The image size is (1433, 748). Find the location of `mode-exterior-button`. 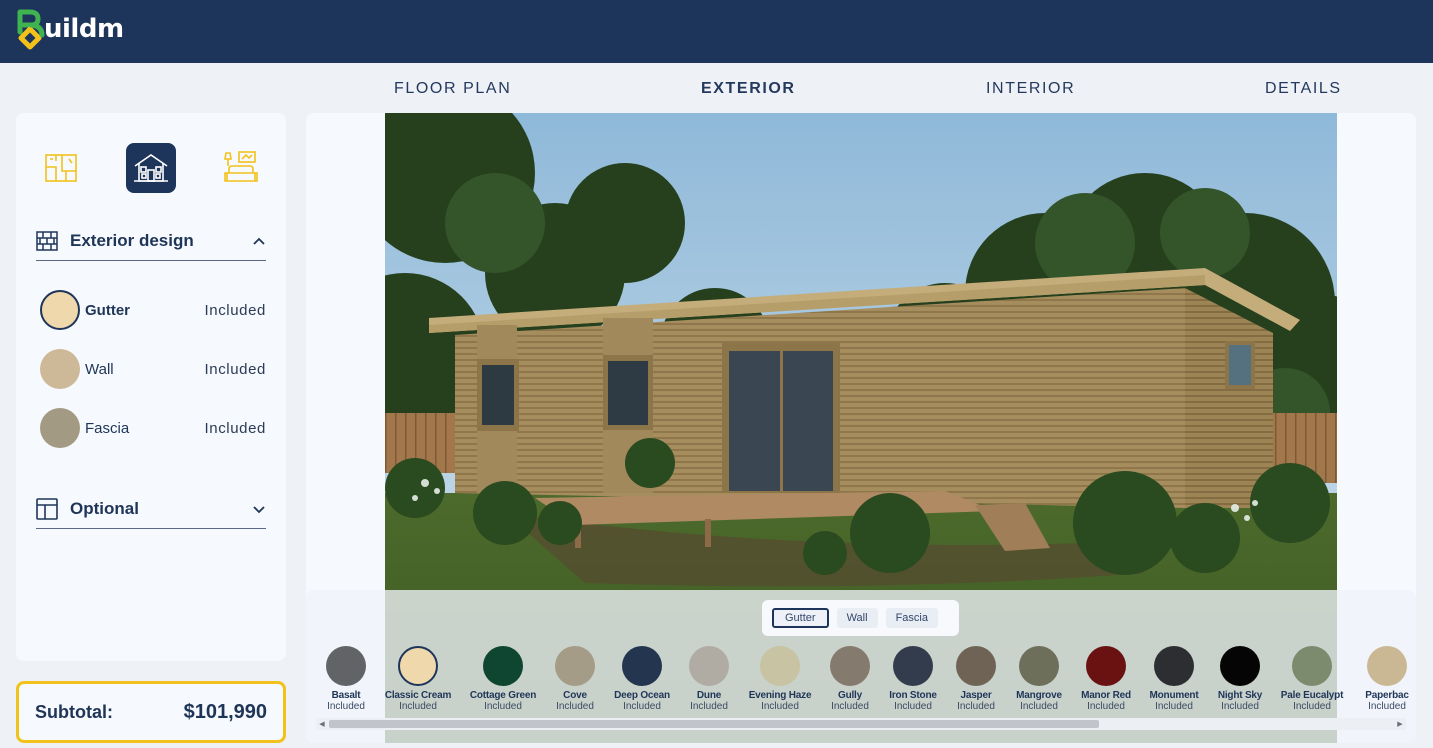

mode-exterior-button is located at coordinates (151, 168).